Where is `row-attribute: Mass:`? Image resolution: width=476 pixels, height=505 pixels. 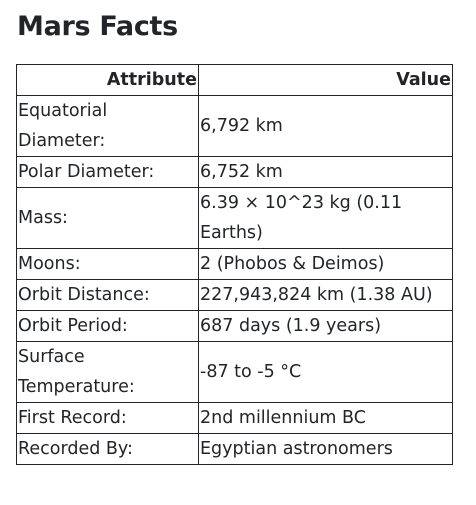 row-attribute: Mass: is located at coordinates (107, 218).